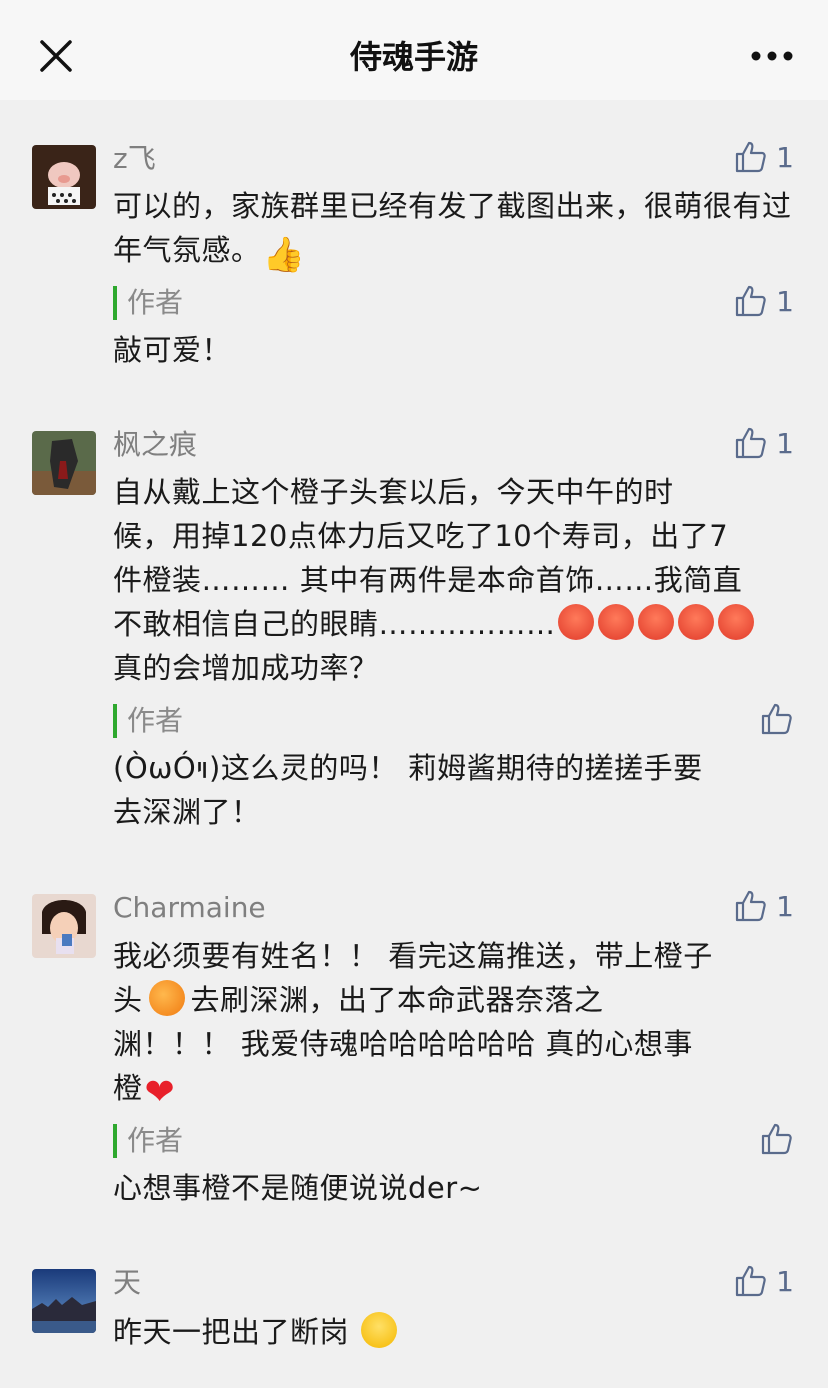 The image size is (828, 1388). I want to click on reply-like-button: 1, so click(764, 301).